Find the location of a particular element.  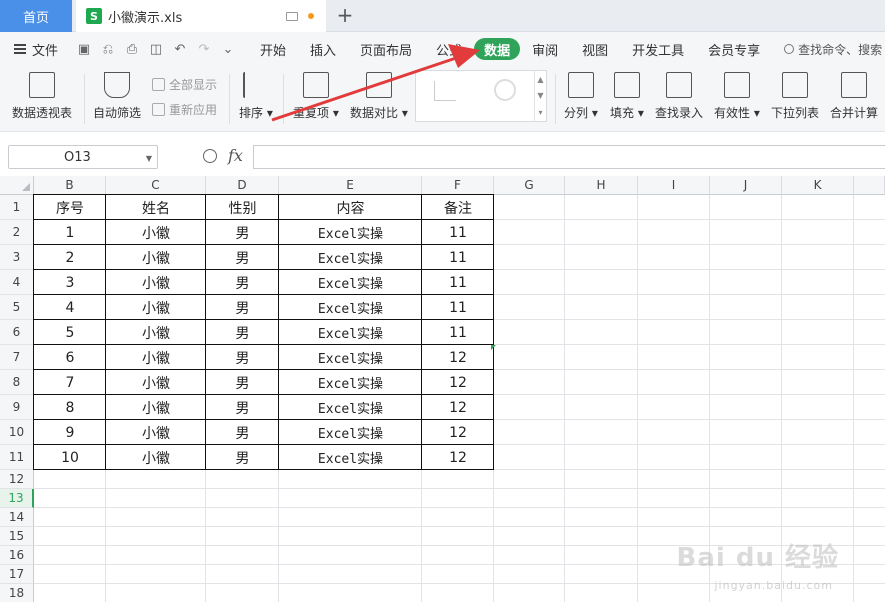

tab-developer: 开发工具 is located at coordinates (658, 49).